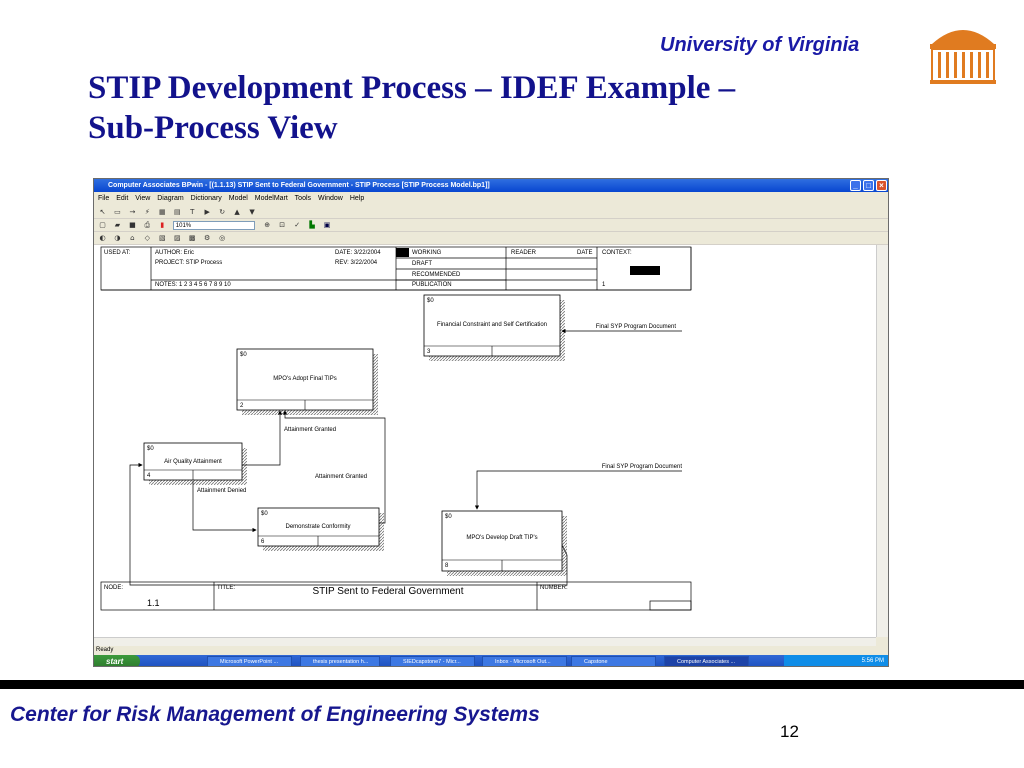 Image resolution: width=1024 pixels, height=768 pixels. What do you see at coordinates (222, 238) in the screenshot?
I see `format-icon-9: ◎` at bounding box center [222, 238].